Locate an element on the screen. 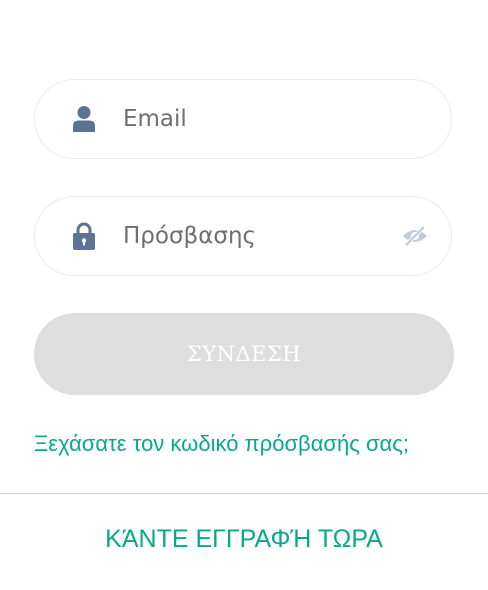 Image resolution: width=488 pixels, height=590 pixels. password-input is located at coordinates (253, 236).